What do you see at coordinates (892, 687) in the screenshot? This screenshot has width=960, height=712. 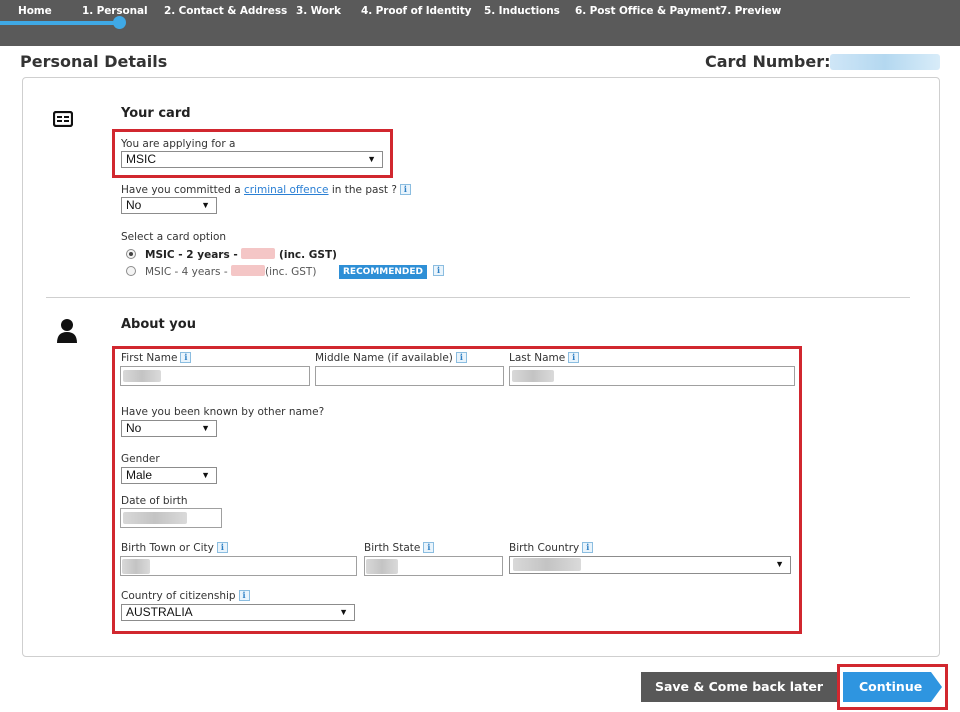 I see `highlight-box-continue` at bounding box center [892, 687].